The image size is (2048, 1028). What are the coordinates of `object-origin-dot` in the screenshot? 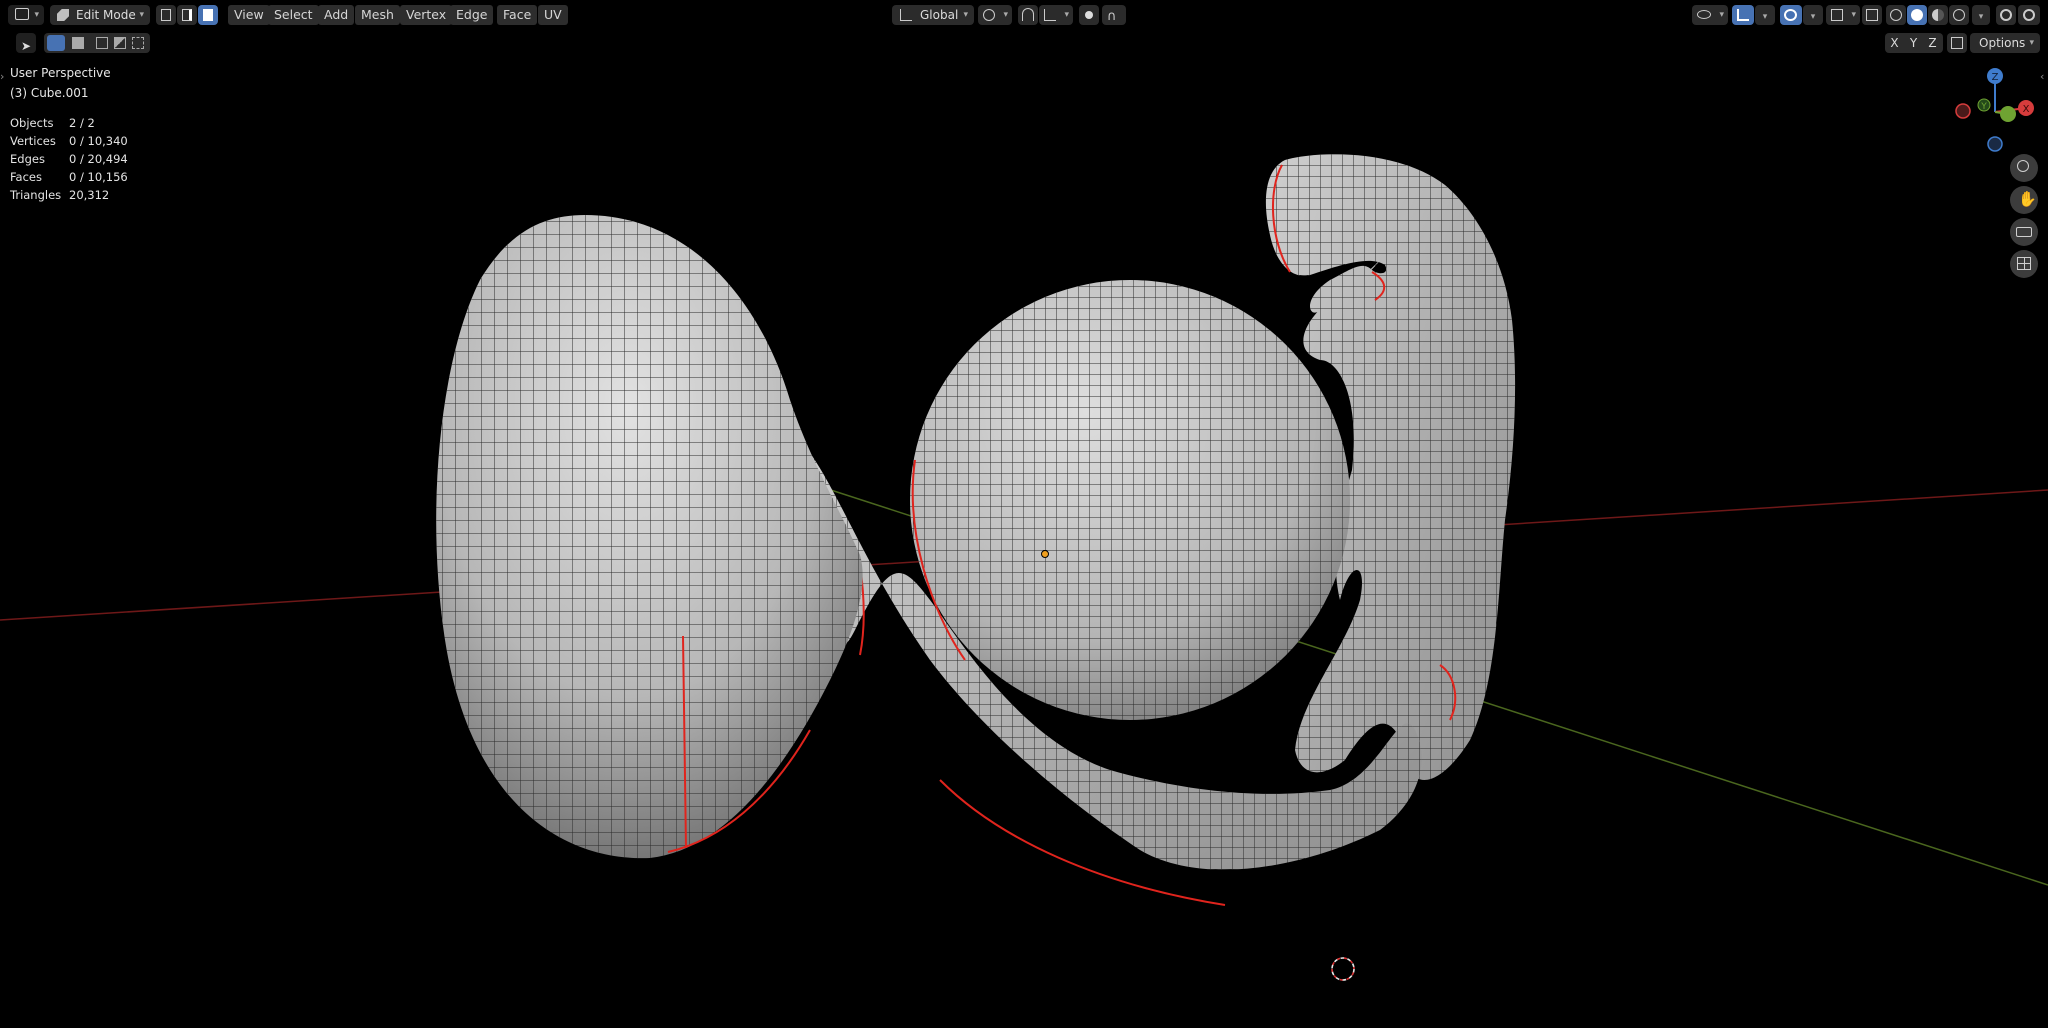 It's located at (1045, 554).